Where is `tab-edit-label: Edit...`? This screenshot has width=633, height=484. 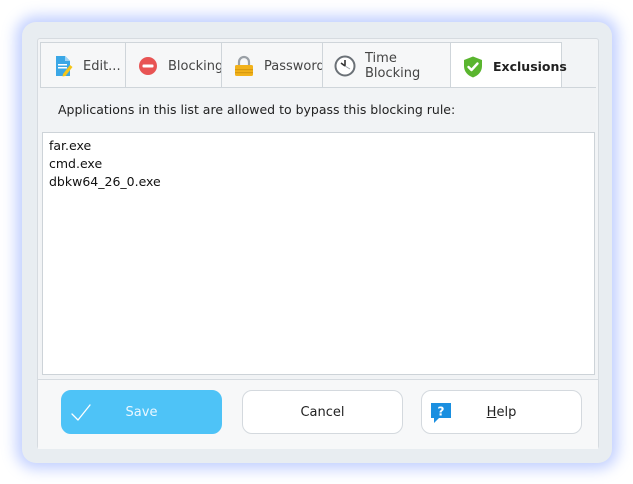 tab-edit-label: Edit... is located at coordinates (102, 66).